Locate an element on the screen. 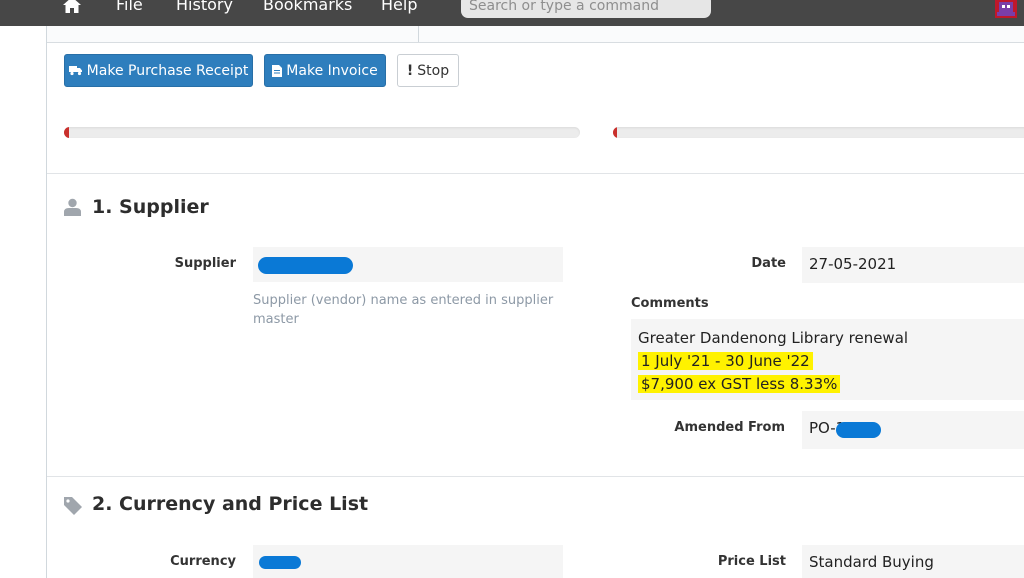 This screenshot has height=578, width=1024. top-navbar: File History Bookmarks Help is located at coordinates (512, 13).